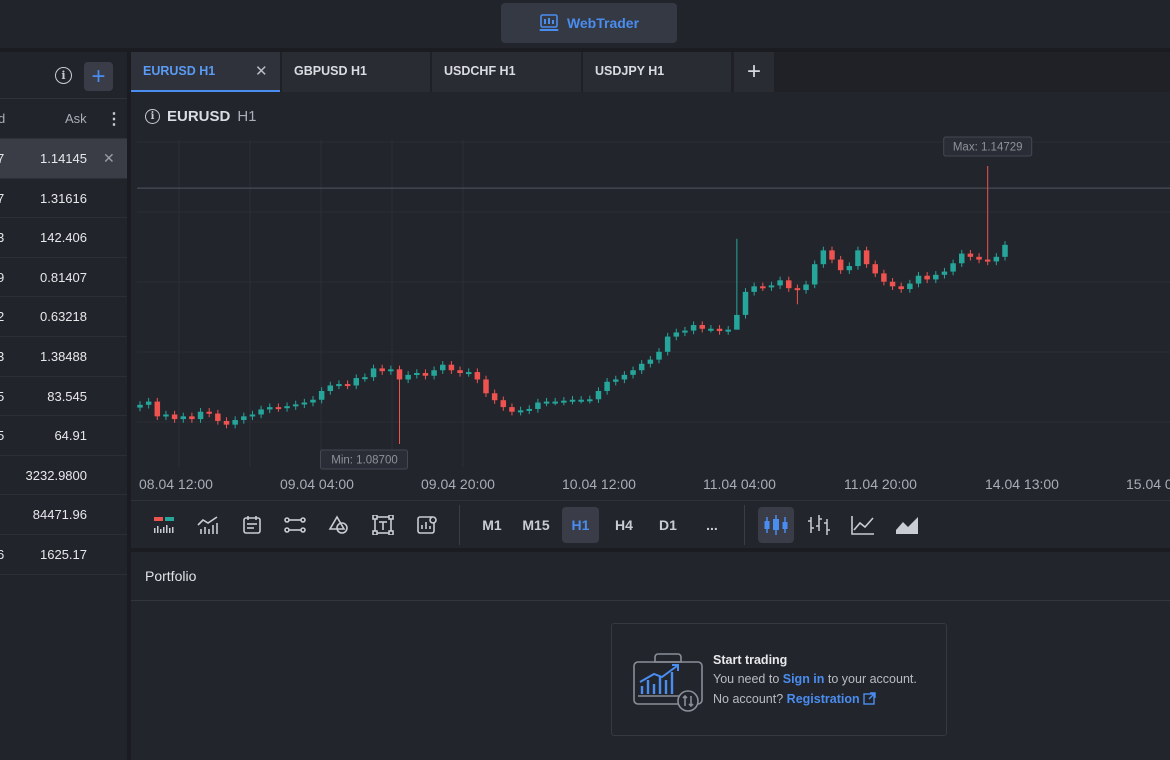 The image size is (1170, 760). I want to click on webtrader-button: WebTrader, so click(589, 23).